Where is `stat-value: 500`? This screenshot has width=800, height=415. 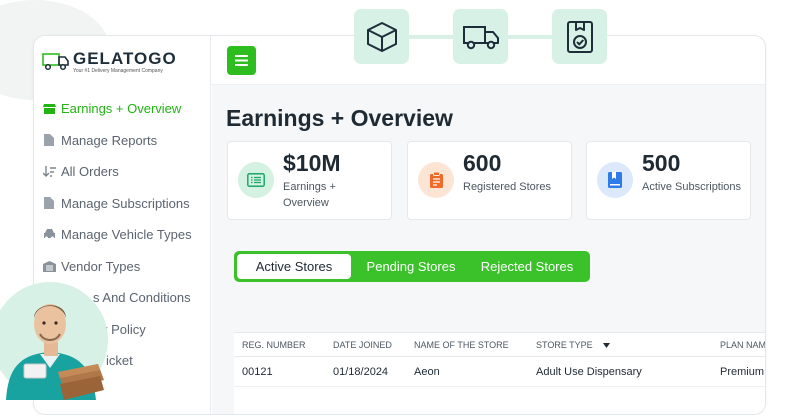
stat-value: 500 is located at coordinates (661, 163).